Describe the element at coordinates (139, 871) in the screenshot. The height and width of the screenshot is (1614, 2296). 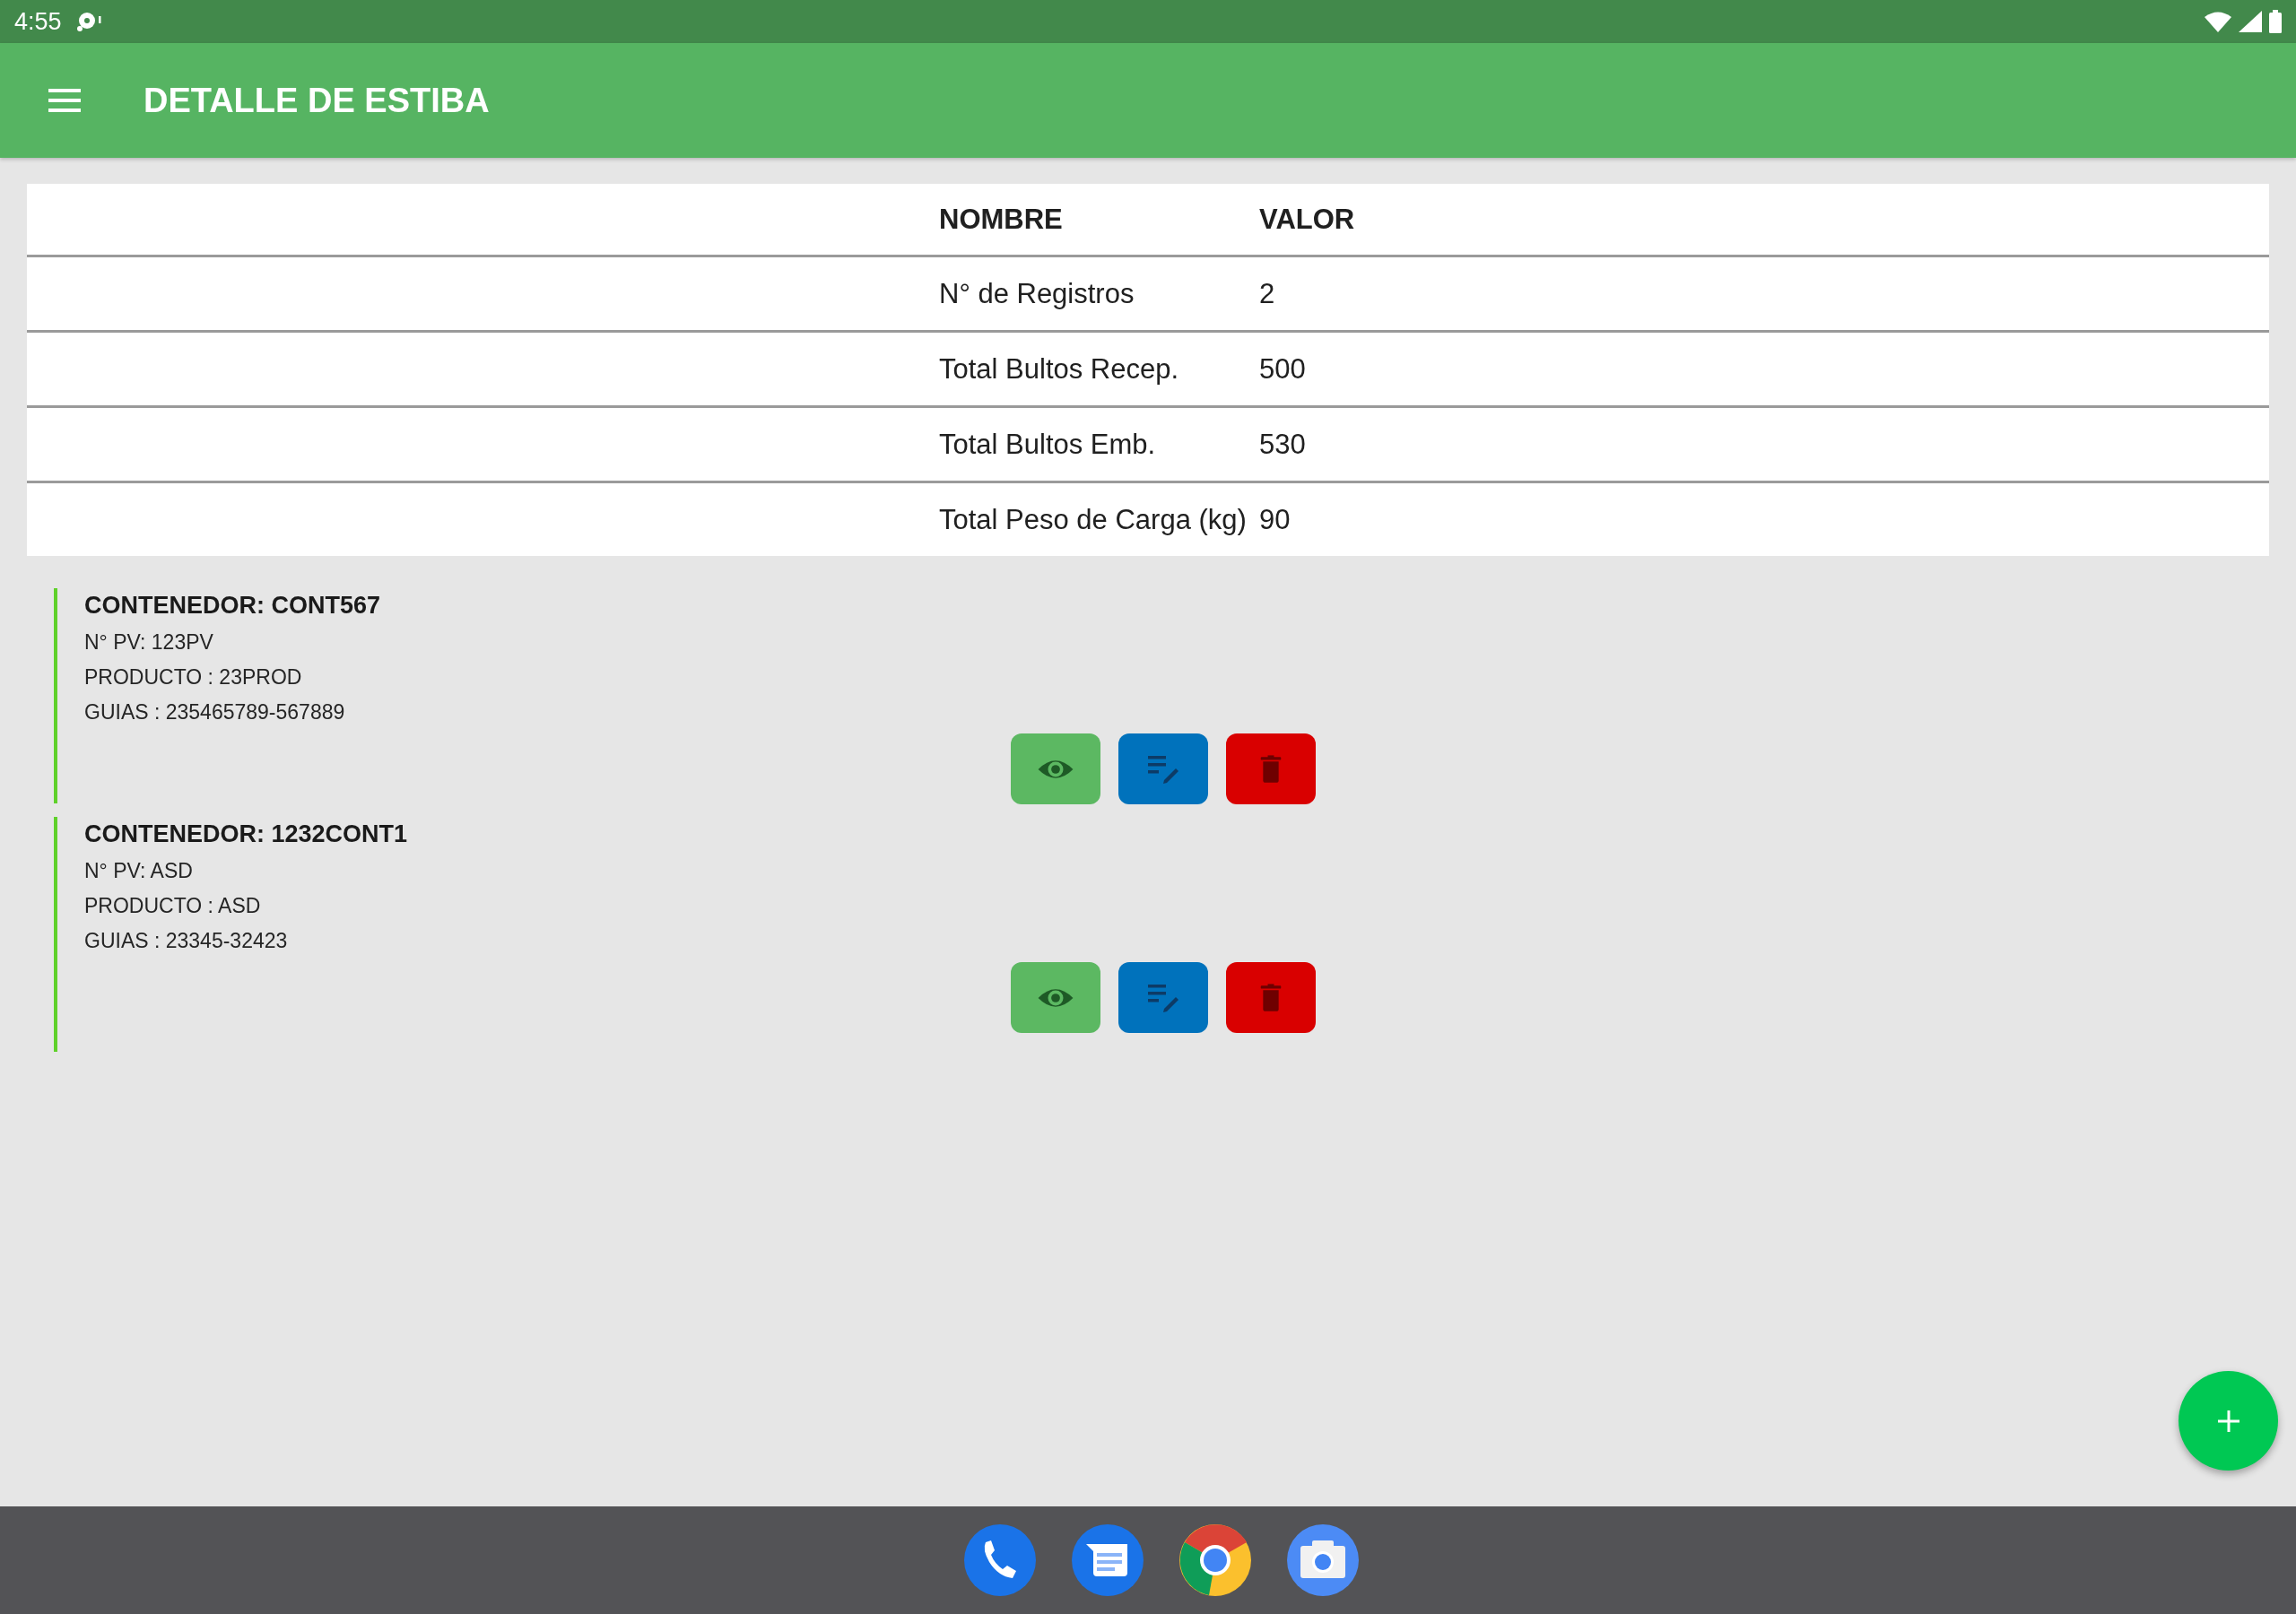
I see `container-detail: N° PV: ASD` at that location.